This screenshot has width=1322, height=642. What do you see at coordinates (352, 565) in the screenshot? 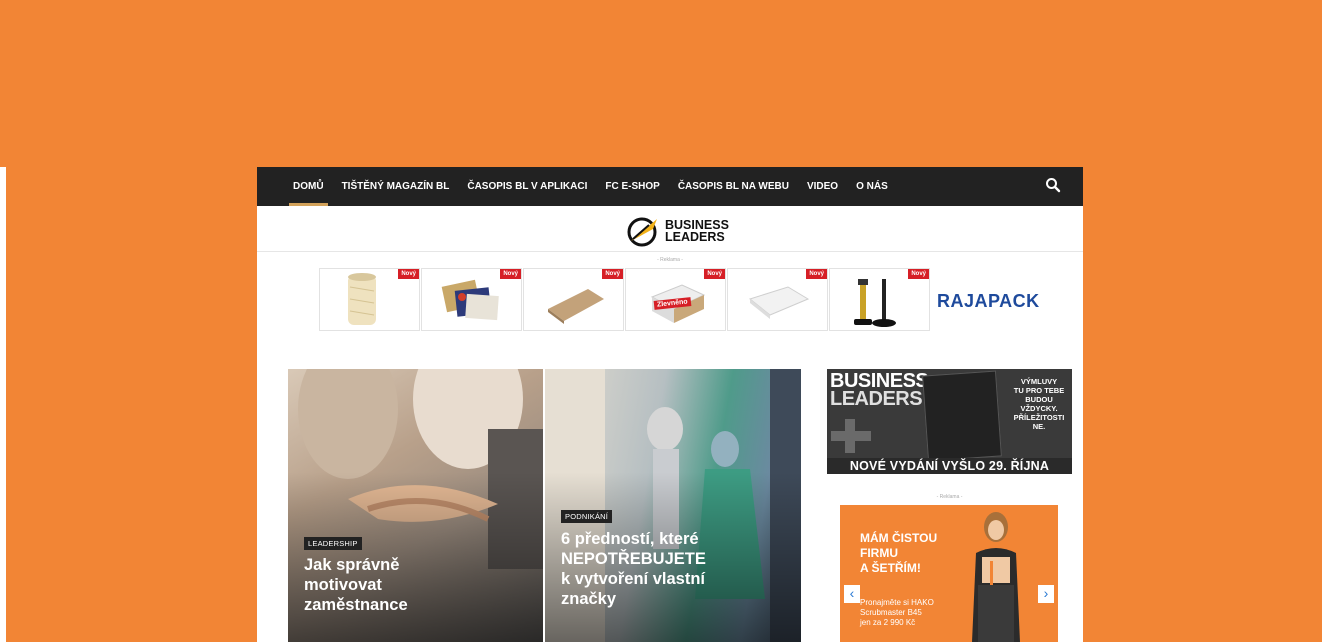
I see `headline-line: Jak správně` at bounding box center [352, 565].